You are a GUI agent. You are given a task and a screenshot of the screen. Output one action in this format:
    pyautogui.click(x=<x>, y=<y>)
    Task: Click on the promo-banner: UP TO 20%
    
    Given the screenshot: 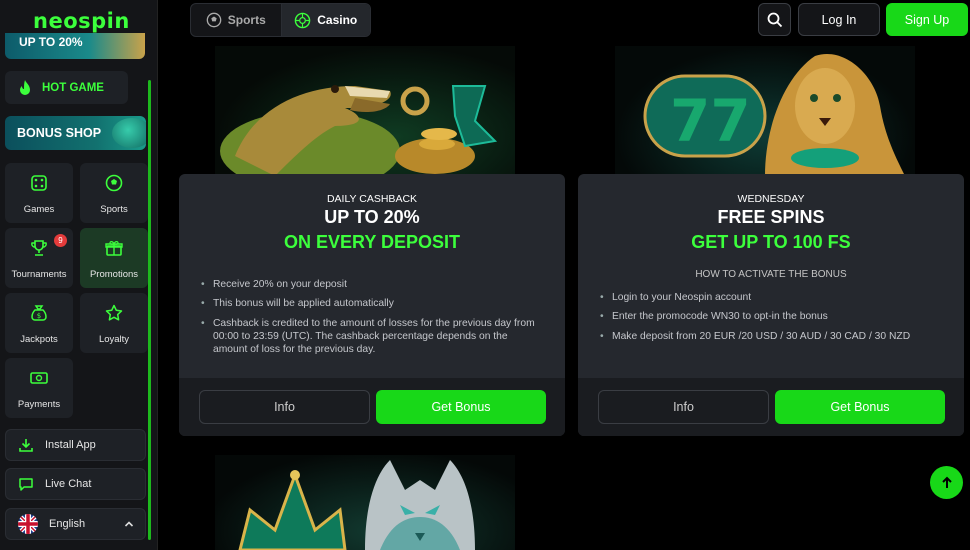 What is the action you would take?
    pyautogui.click(x=75, y=46)
    